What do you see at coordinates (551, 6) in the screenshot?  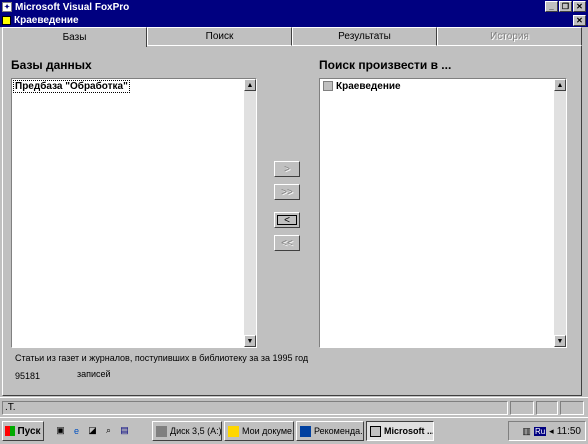 I see `minimize-button: _` at bounding box center [551, 6].